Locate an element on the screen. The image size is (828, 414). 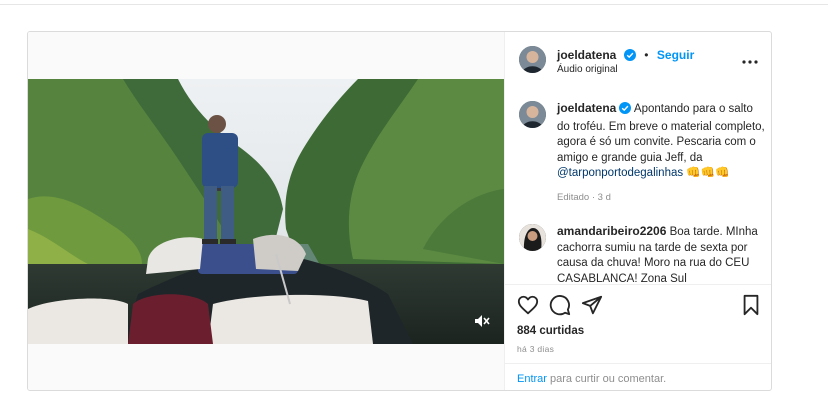
author-username: joeldatena is located at coordinates (586, 55).